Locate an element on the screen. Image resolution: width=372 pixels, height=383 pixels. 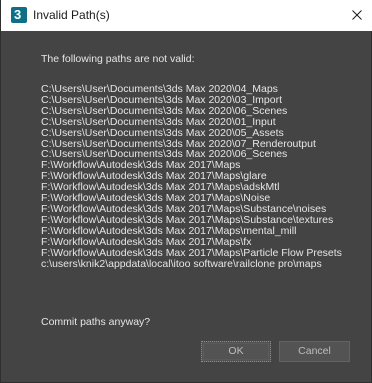
3ds-max-app-icon: 3 is located at coordinates (19, 15).